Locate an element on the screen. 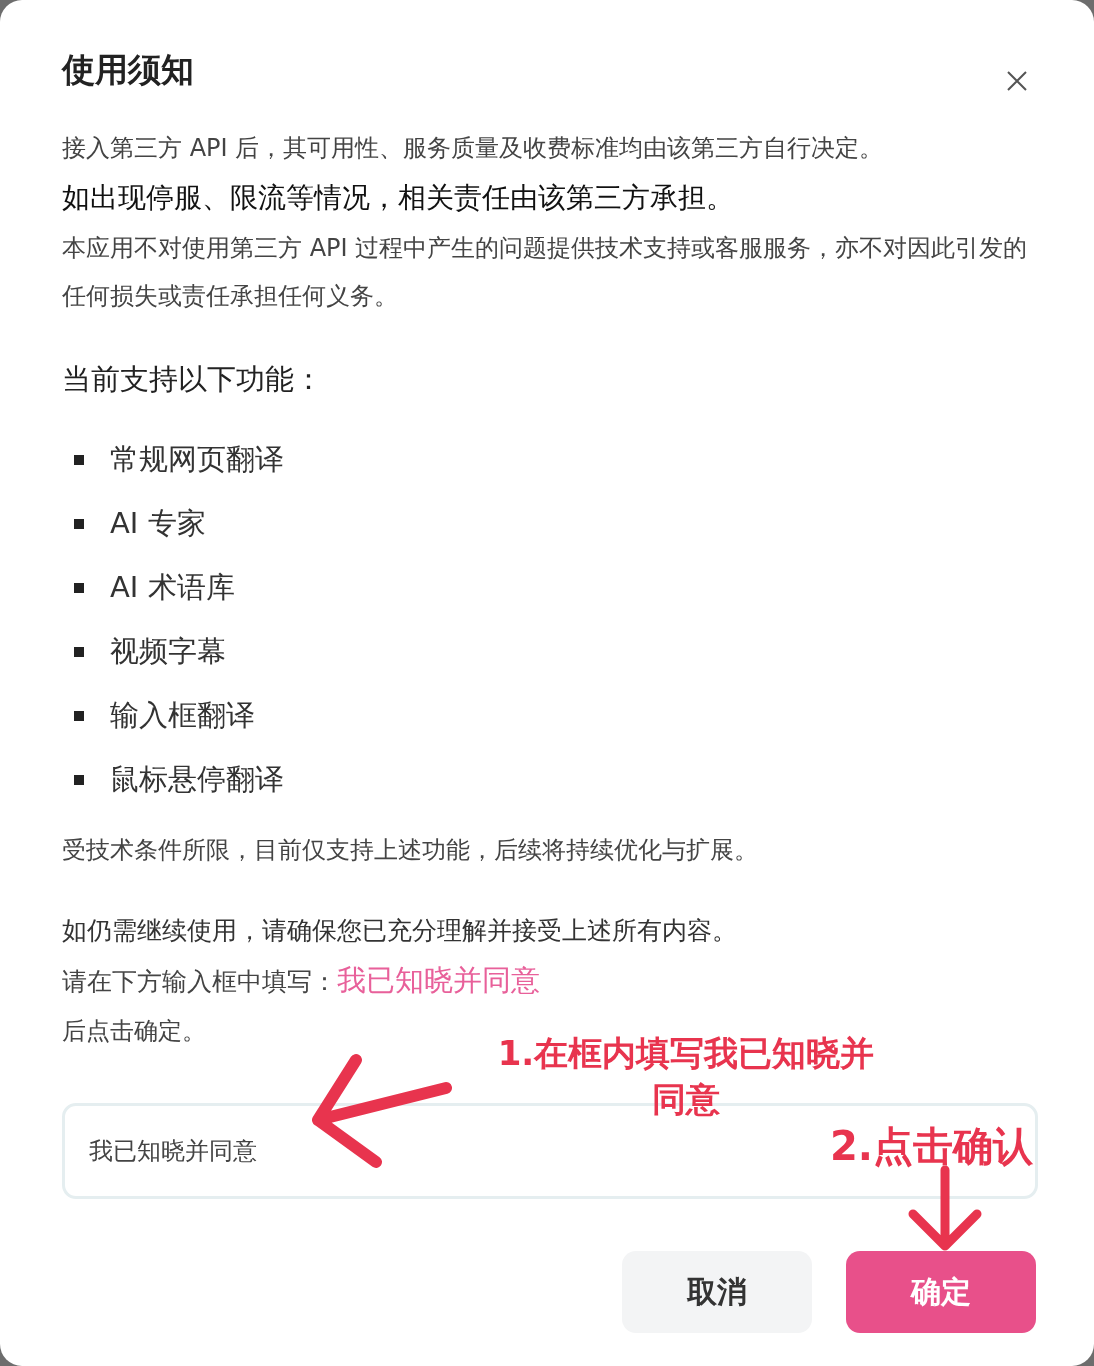  dialog-title: 使用须知 is located at coordinates (128, 69).